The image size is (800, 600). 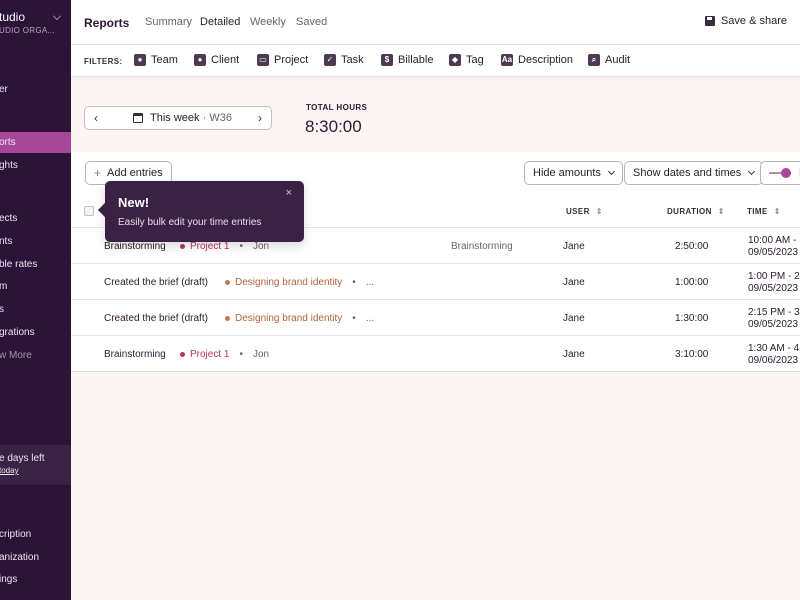 I want to click on filter-project: ▭ Project, so click(x=282, y=60).